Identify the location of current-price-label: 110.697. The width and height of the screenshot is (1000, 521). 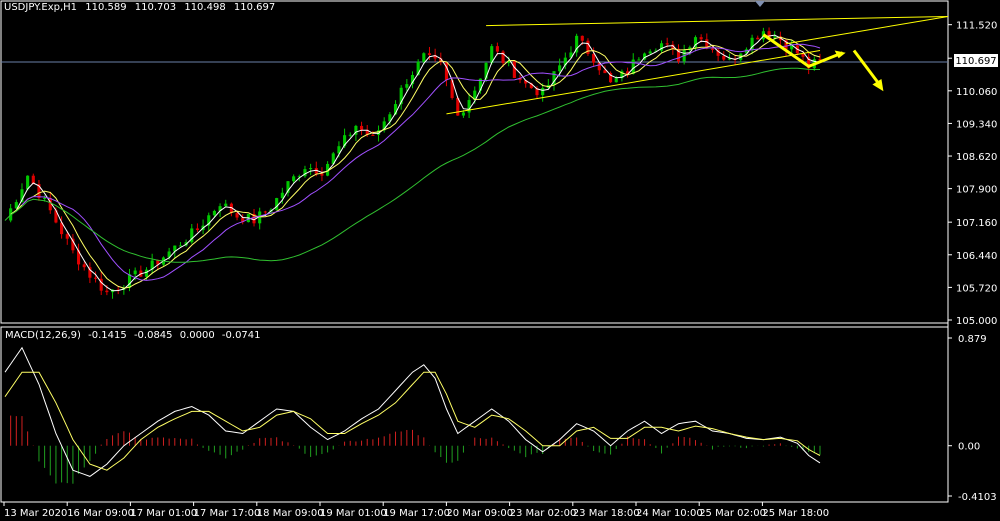
(975, 61).